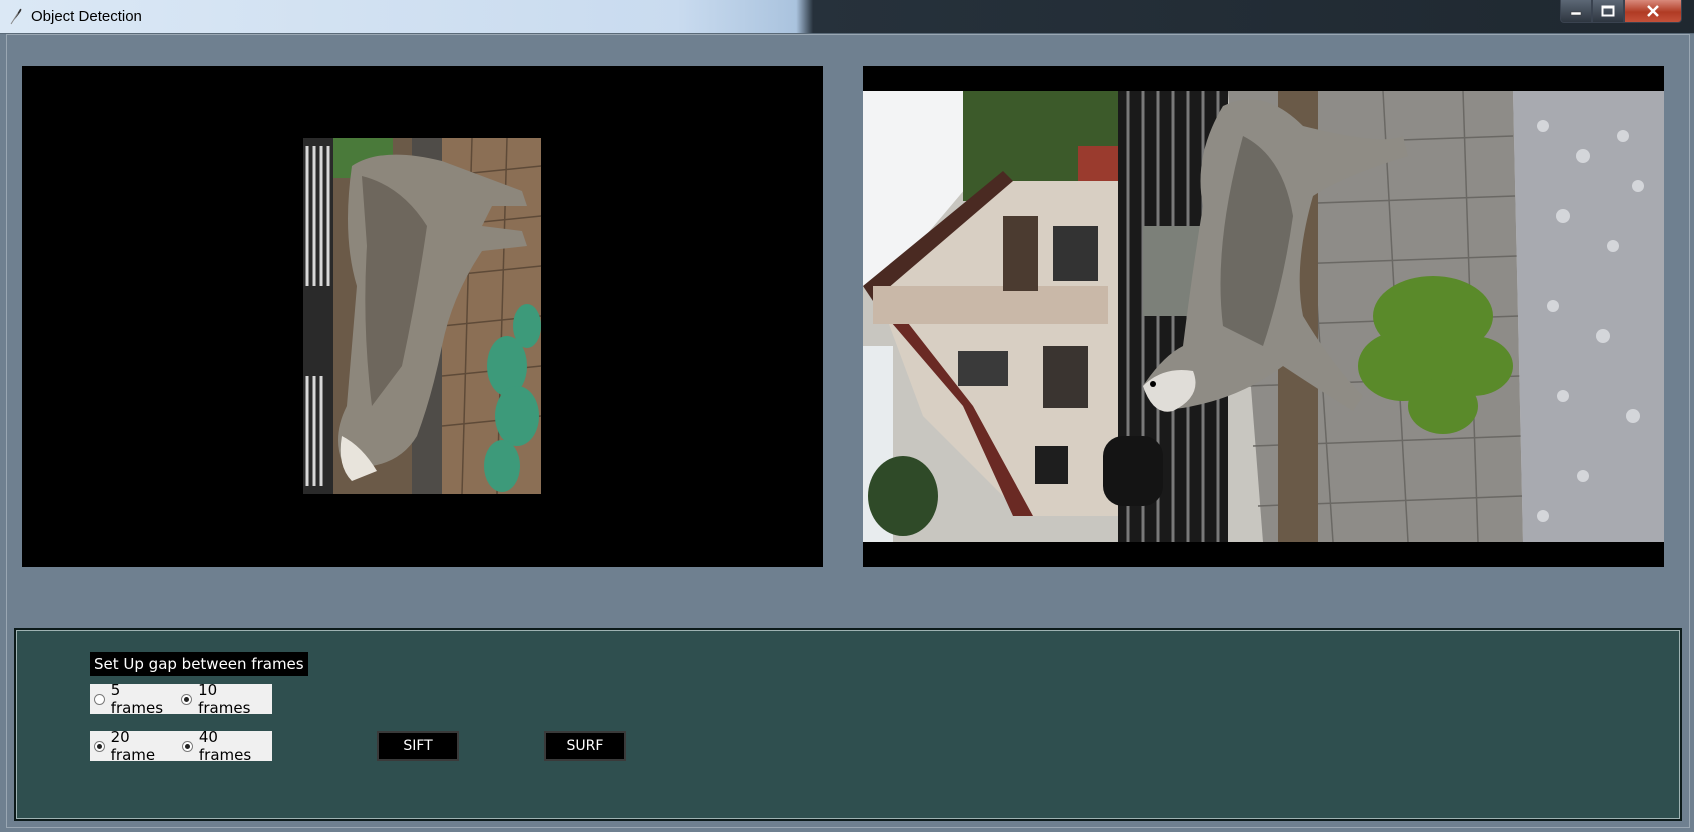 The height and width of the screenshot is (832, 1694). I want to click on gap-label: Set Up gap between frames, so click(199, 664).